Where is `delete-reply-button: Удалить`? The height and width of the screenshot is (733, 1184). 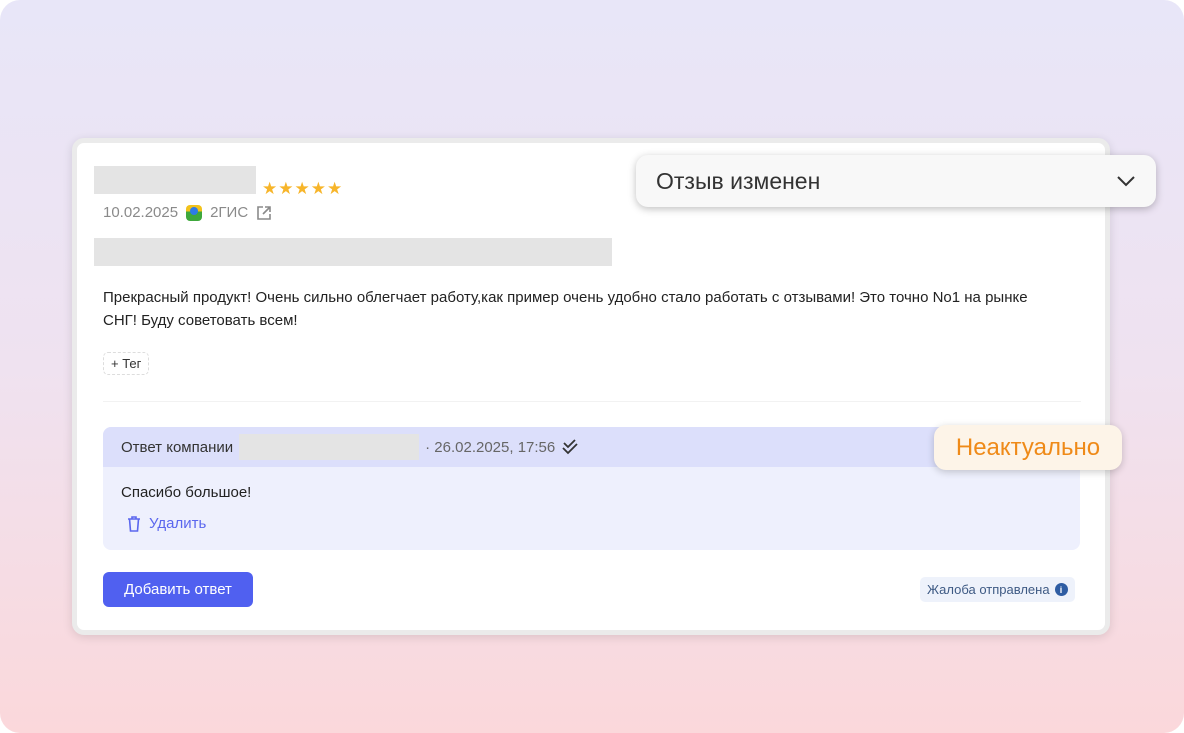 delete-reply-button: Удалить is located at coordinates (166, 523).